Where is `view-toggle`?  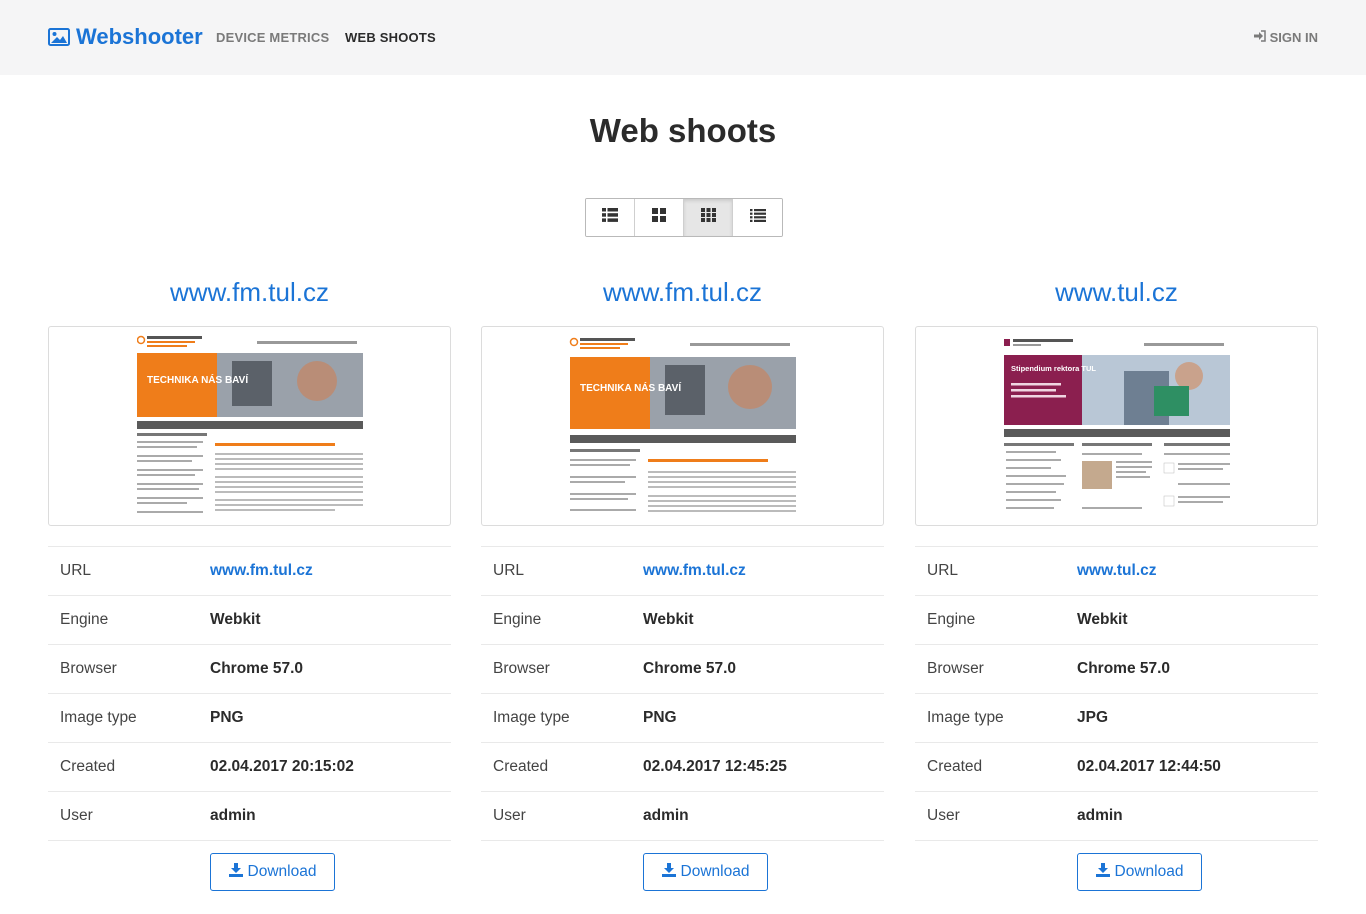 view-toggle is located at coordinates (684, 217).